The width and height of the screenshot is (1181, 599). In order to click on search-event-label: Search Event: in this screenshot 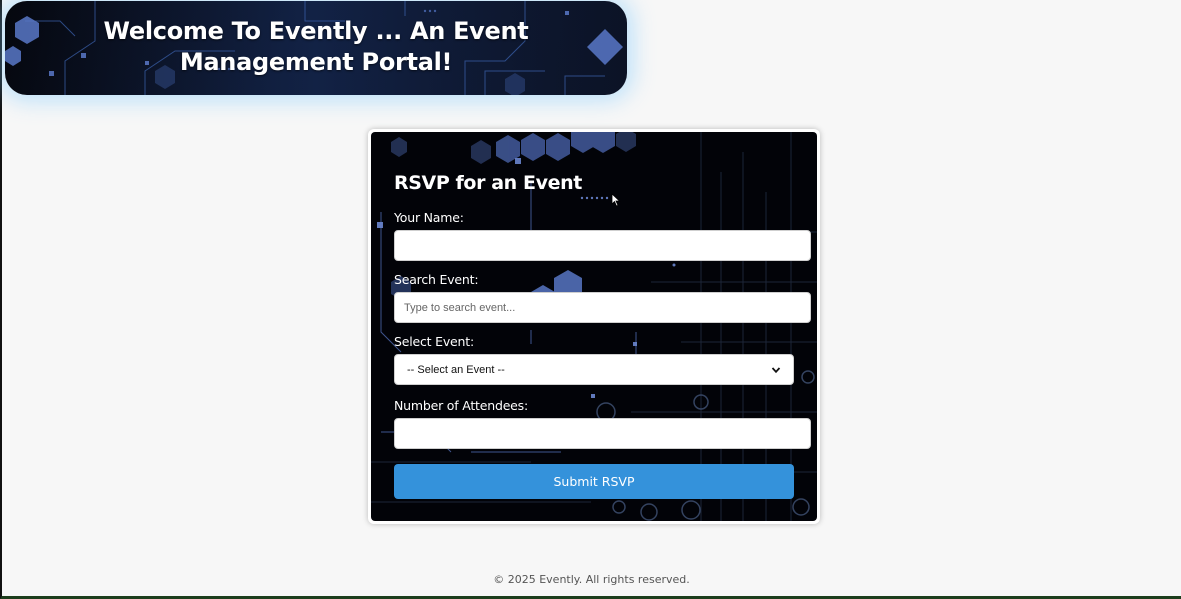, I will do `click(436, 279)`.